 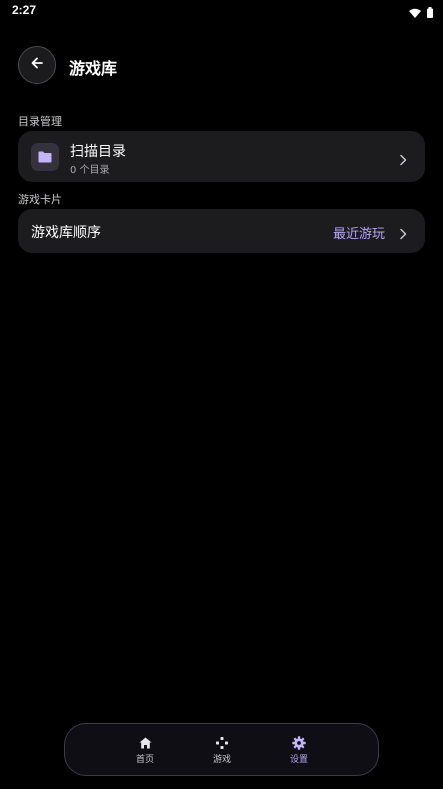 I want to click on library-order-value: 最近游玩, so click(x=358, y=234).